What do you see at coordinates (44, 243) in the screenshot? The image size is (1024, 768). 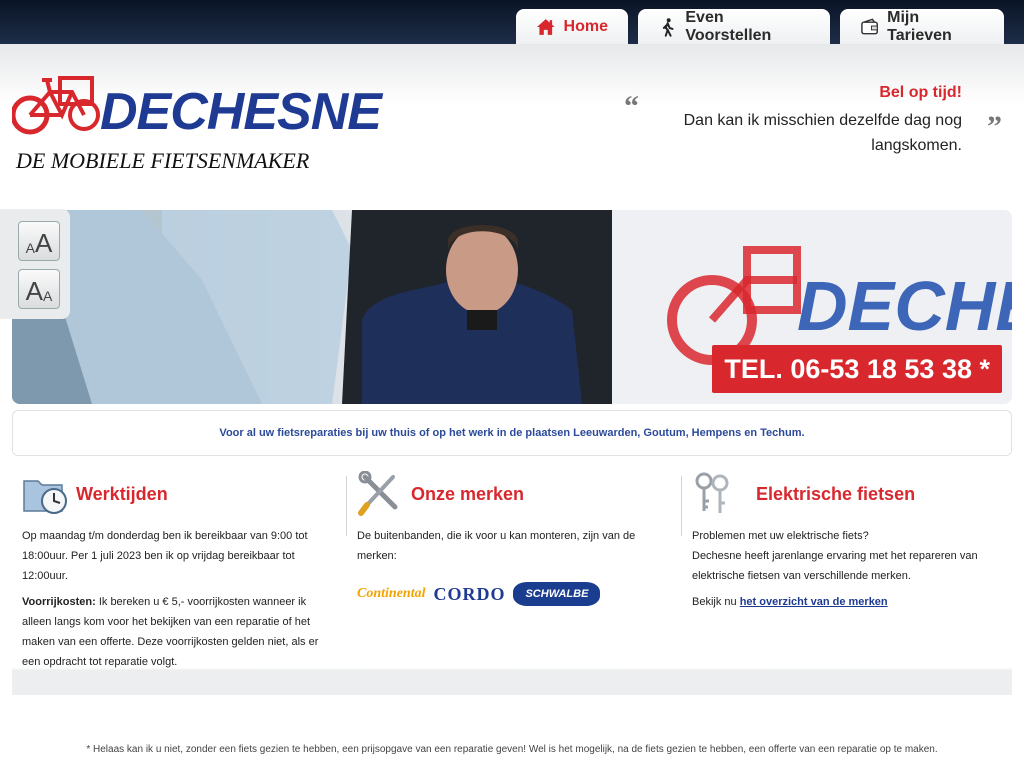 I see `font-decrease-big-letter: A` at bounding box center [44, 243].